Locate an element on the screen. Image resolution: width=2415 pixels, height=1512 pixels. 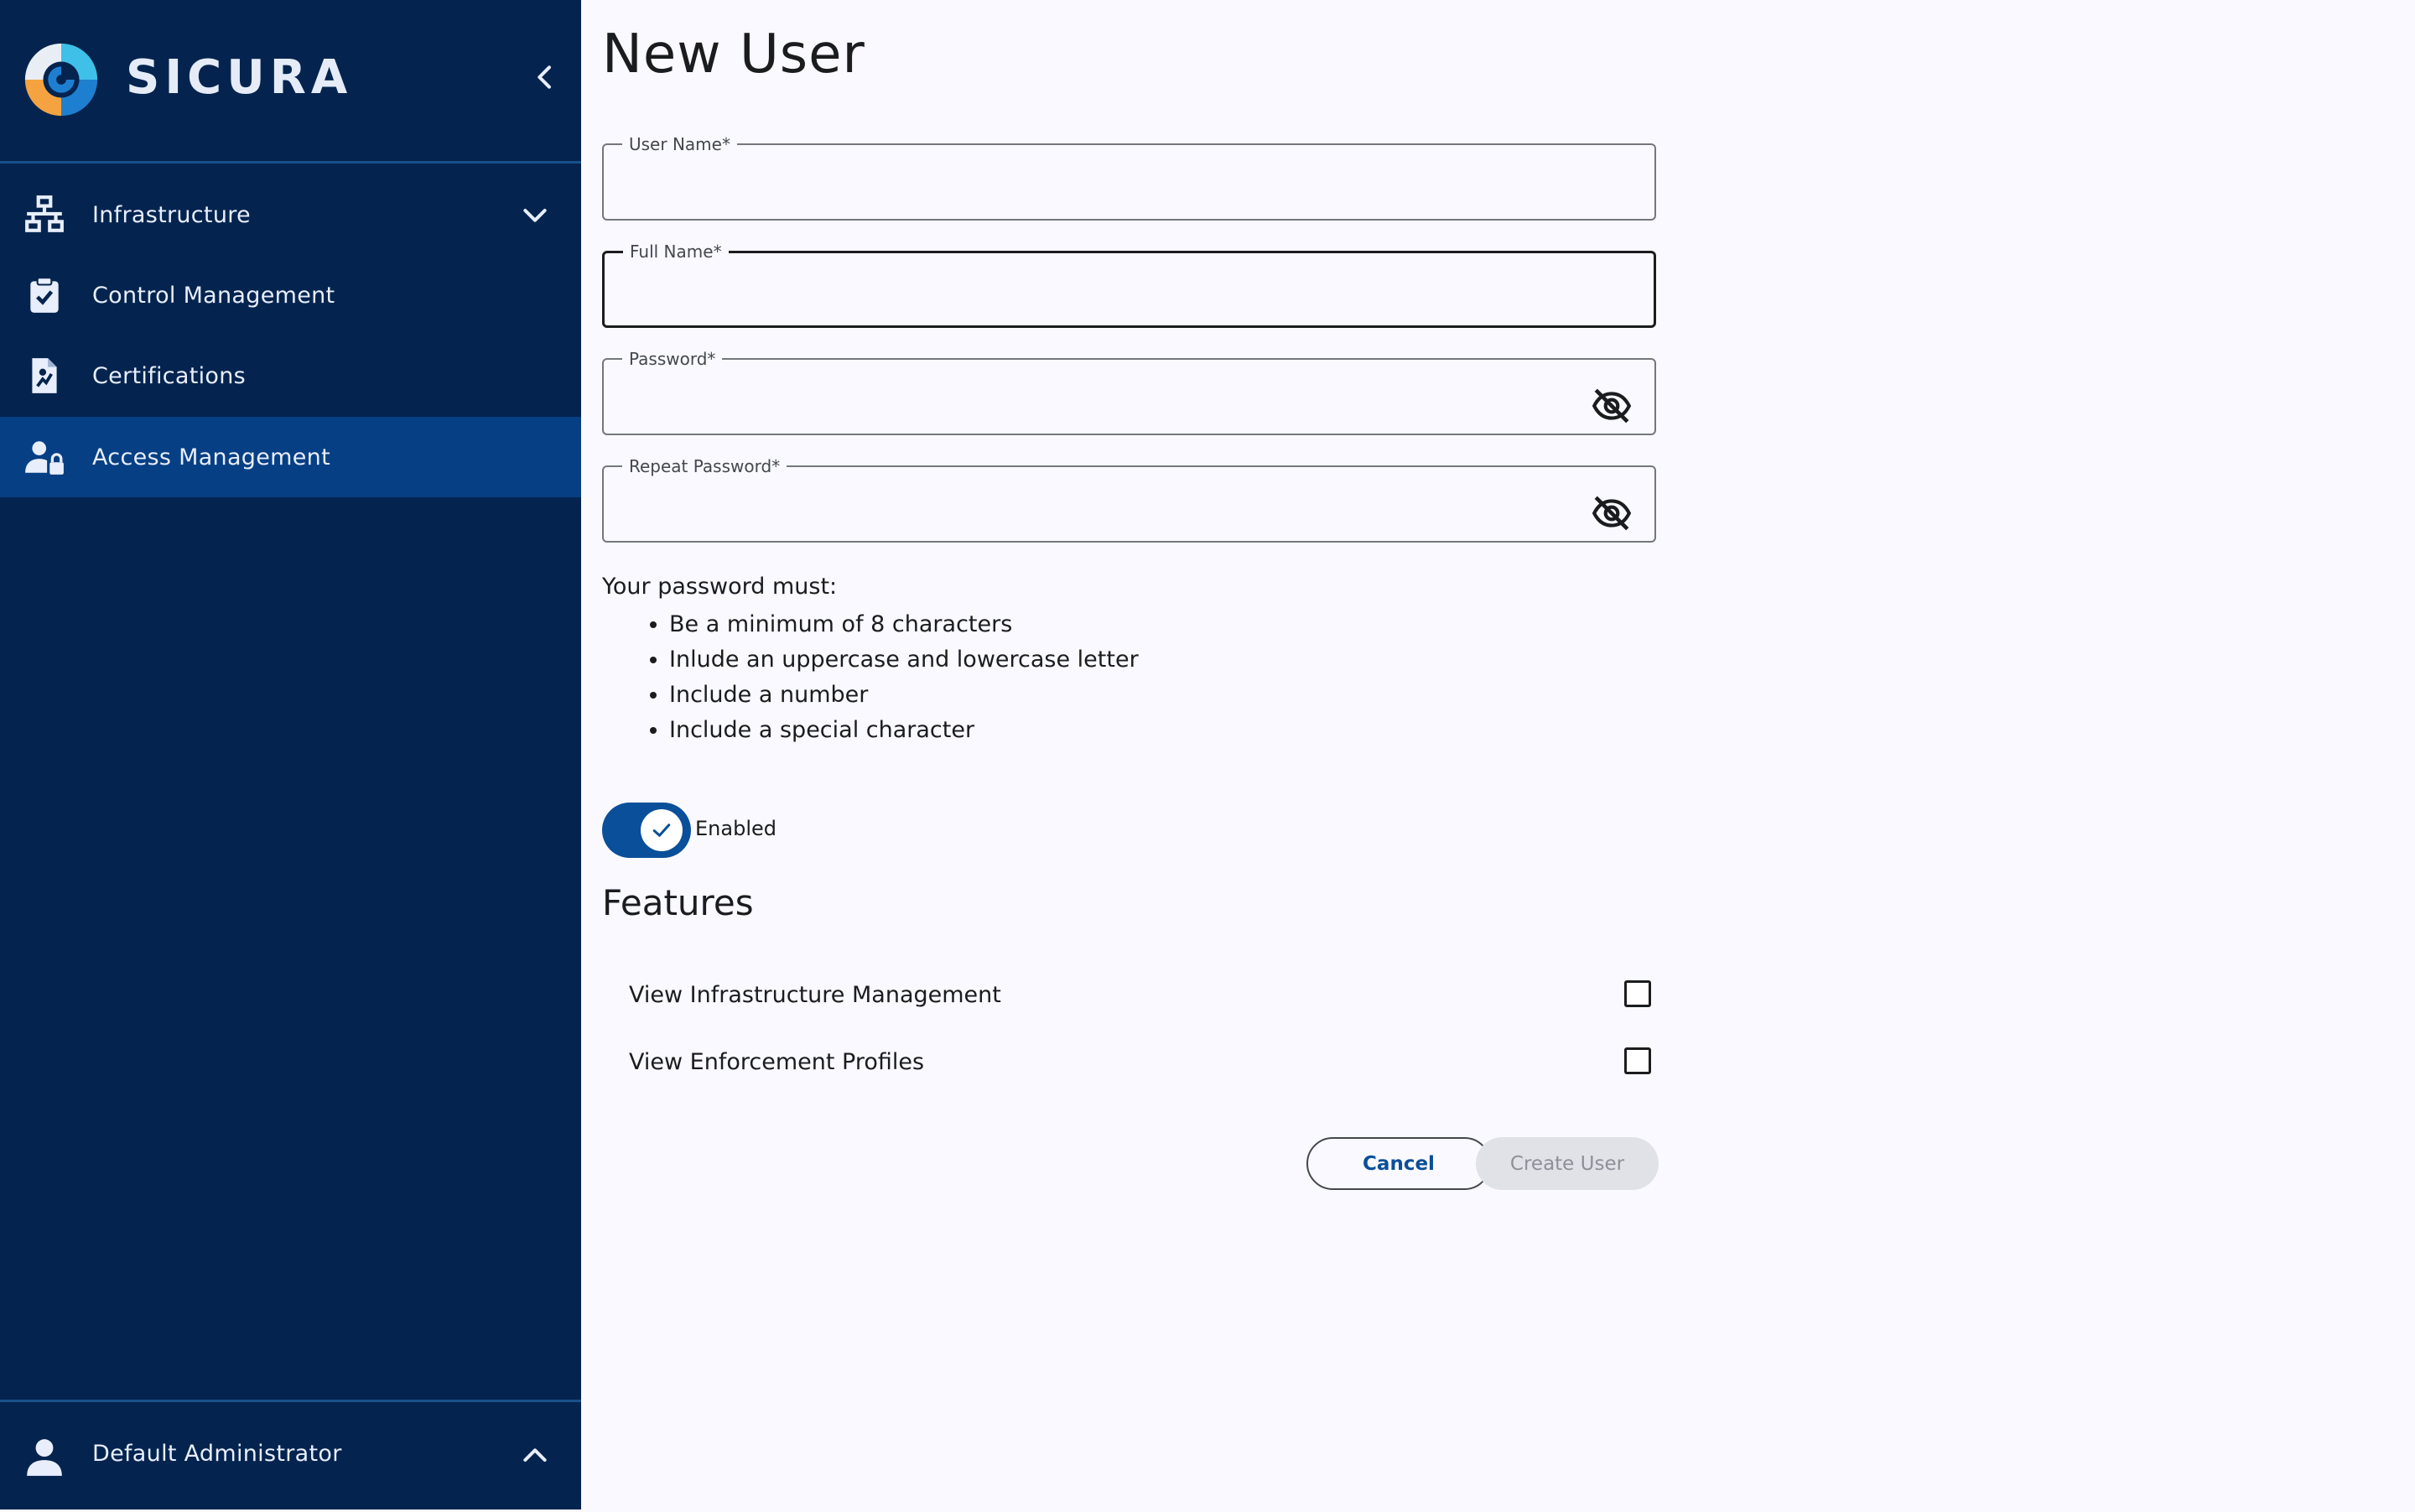
fullname-field: Full Name* is located at coordinates (1129, 285).